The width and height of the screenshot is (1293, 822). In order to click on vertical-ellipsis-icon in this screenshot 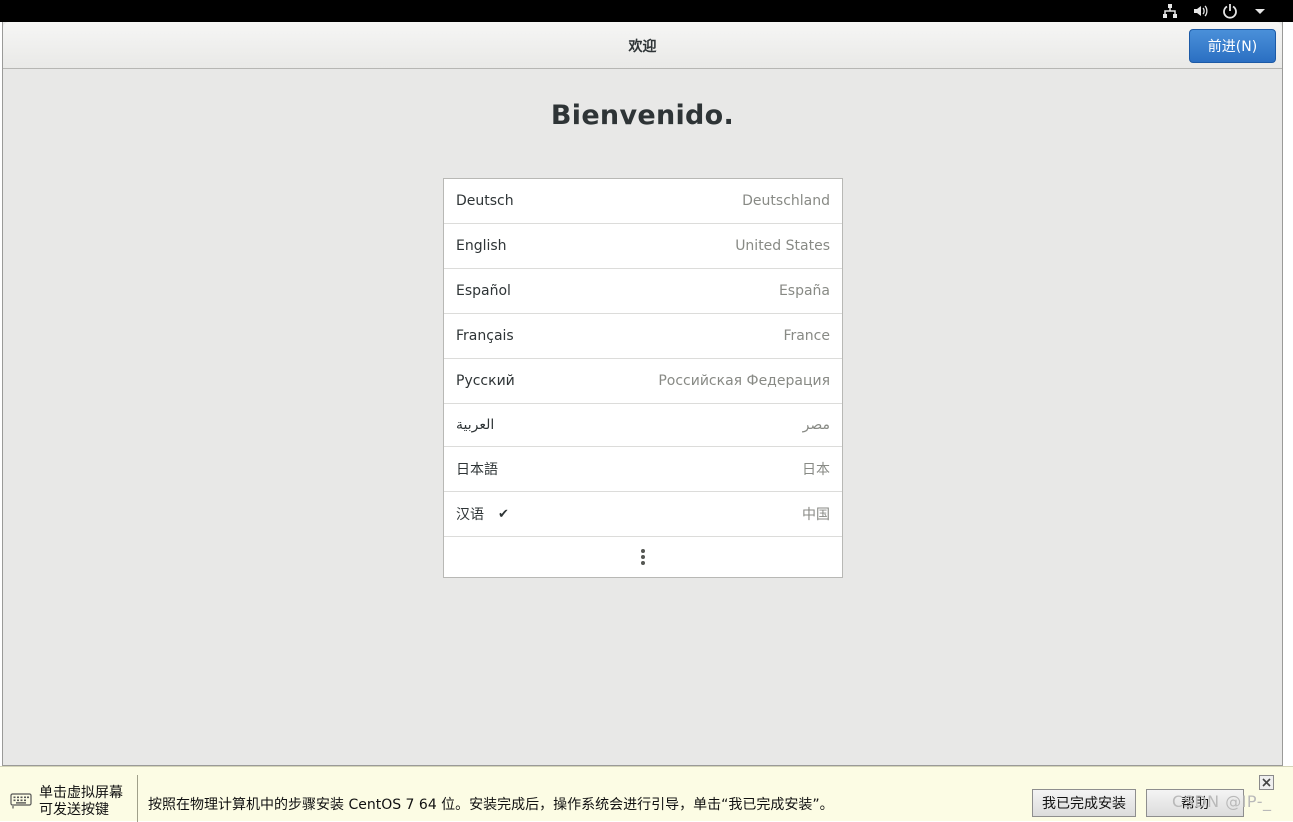, I will do `click(643, 557)`.